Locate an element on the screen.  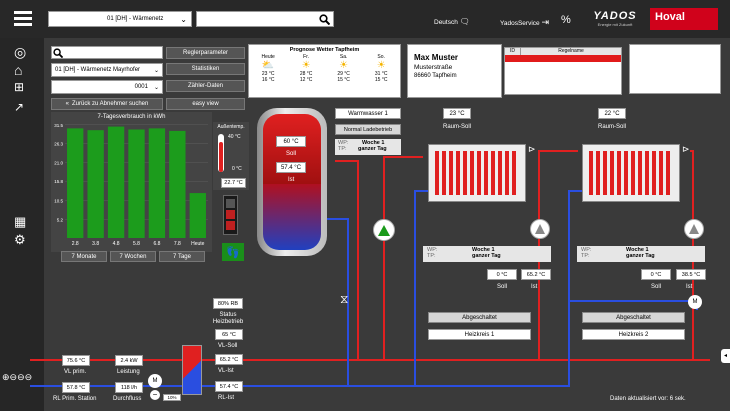
hk1-state: Abgeschaltet is located at coordinates (479, 317).